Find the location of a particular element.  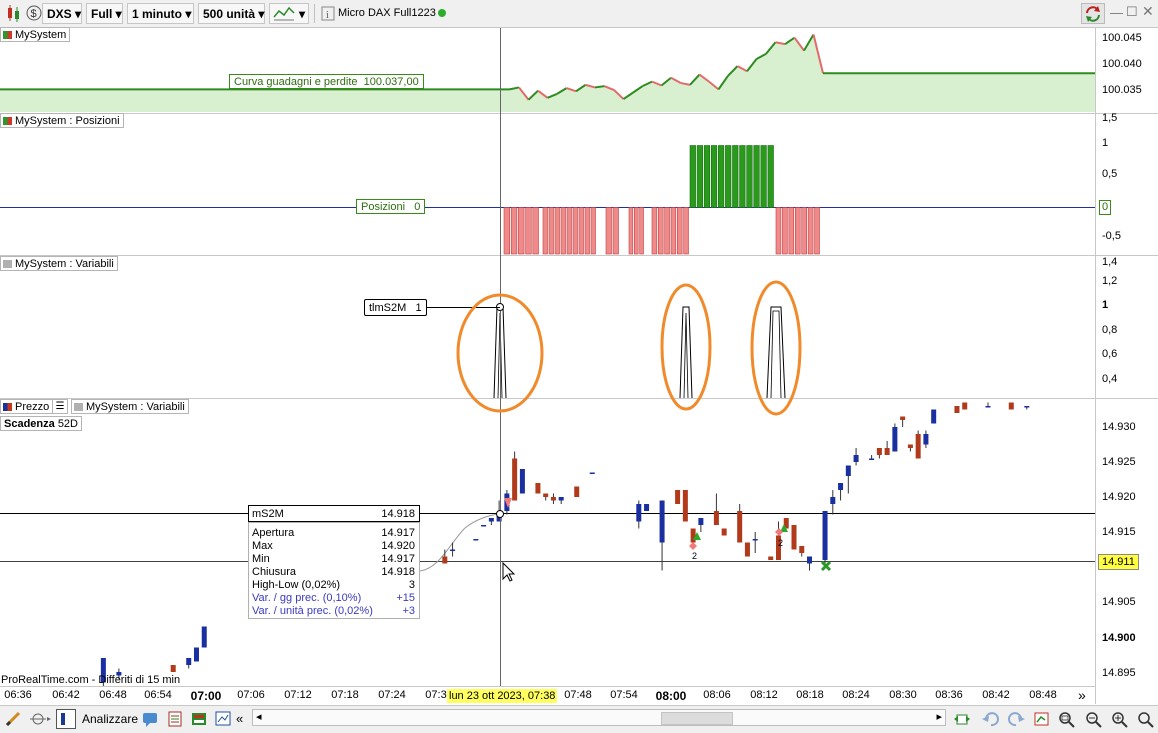

line-chart-icon is located at coordinates (284, 13).